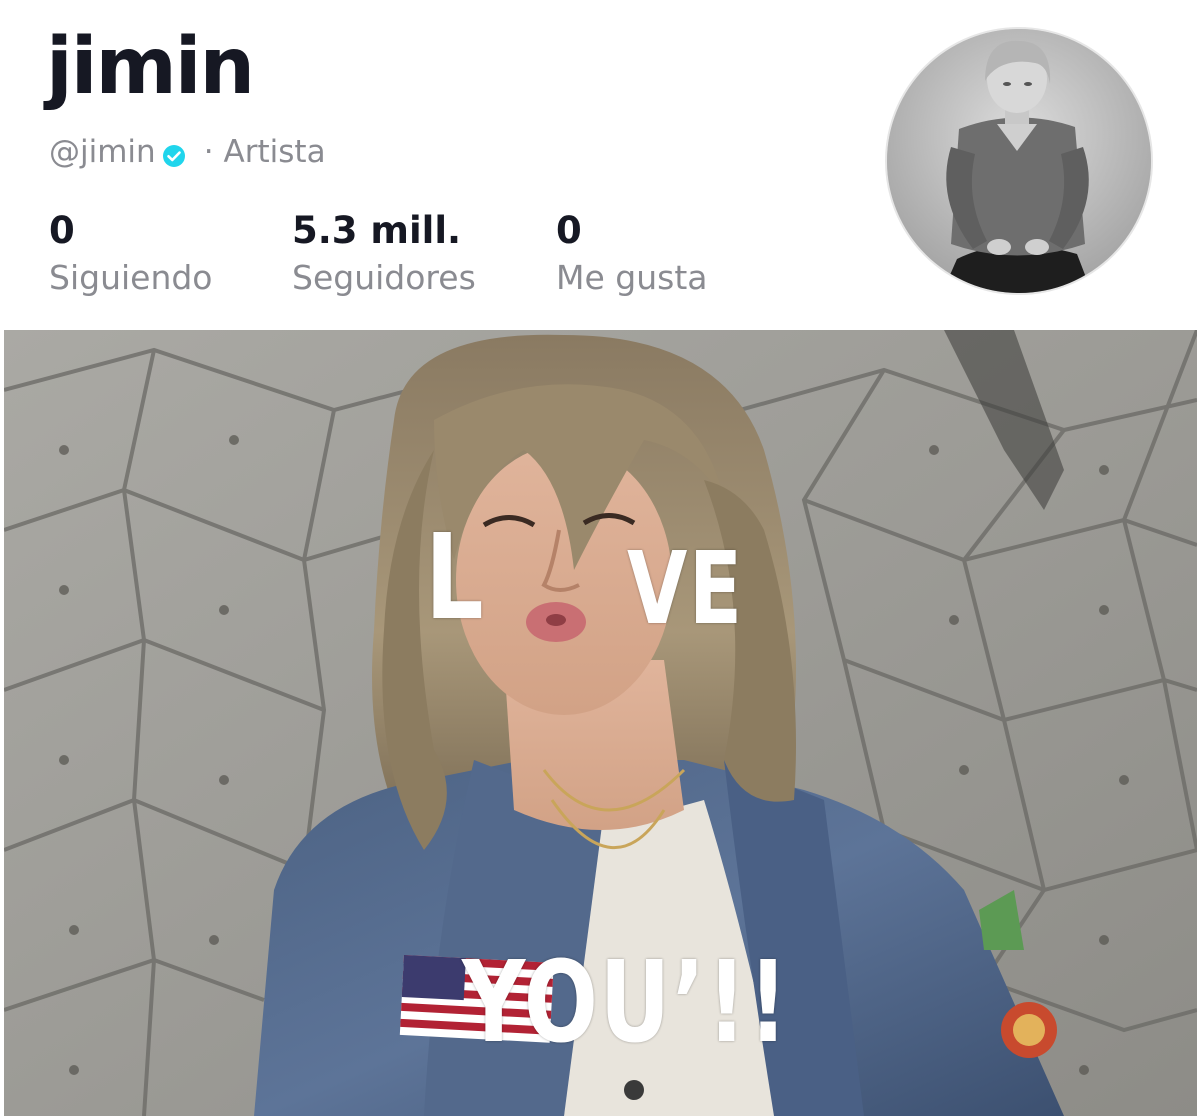  What do you see at coordinates (685, 588) in the screenshot?
I see `overlay-caption-ve: VE` at bounding box center [685, 588].